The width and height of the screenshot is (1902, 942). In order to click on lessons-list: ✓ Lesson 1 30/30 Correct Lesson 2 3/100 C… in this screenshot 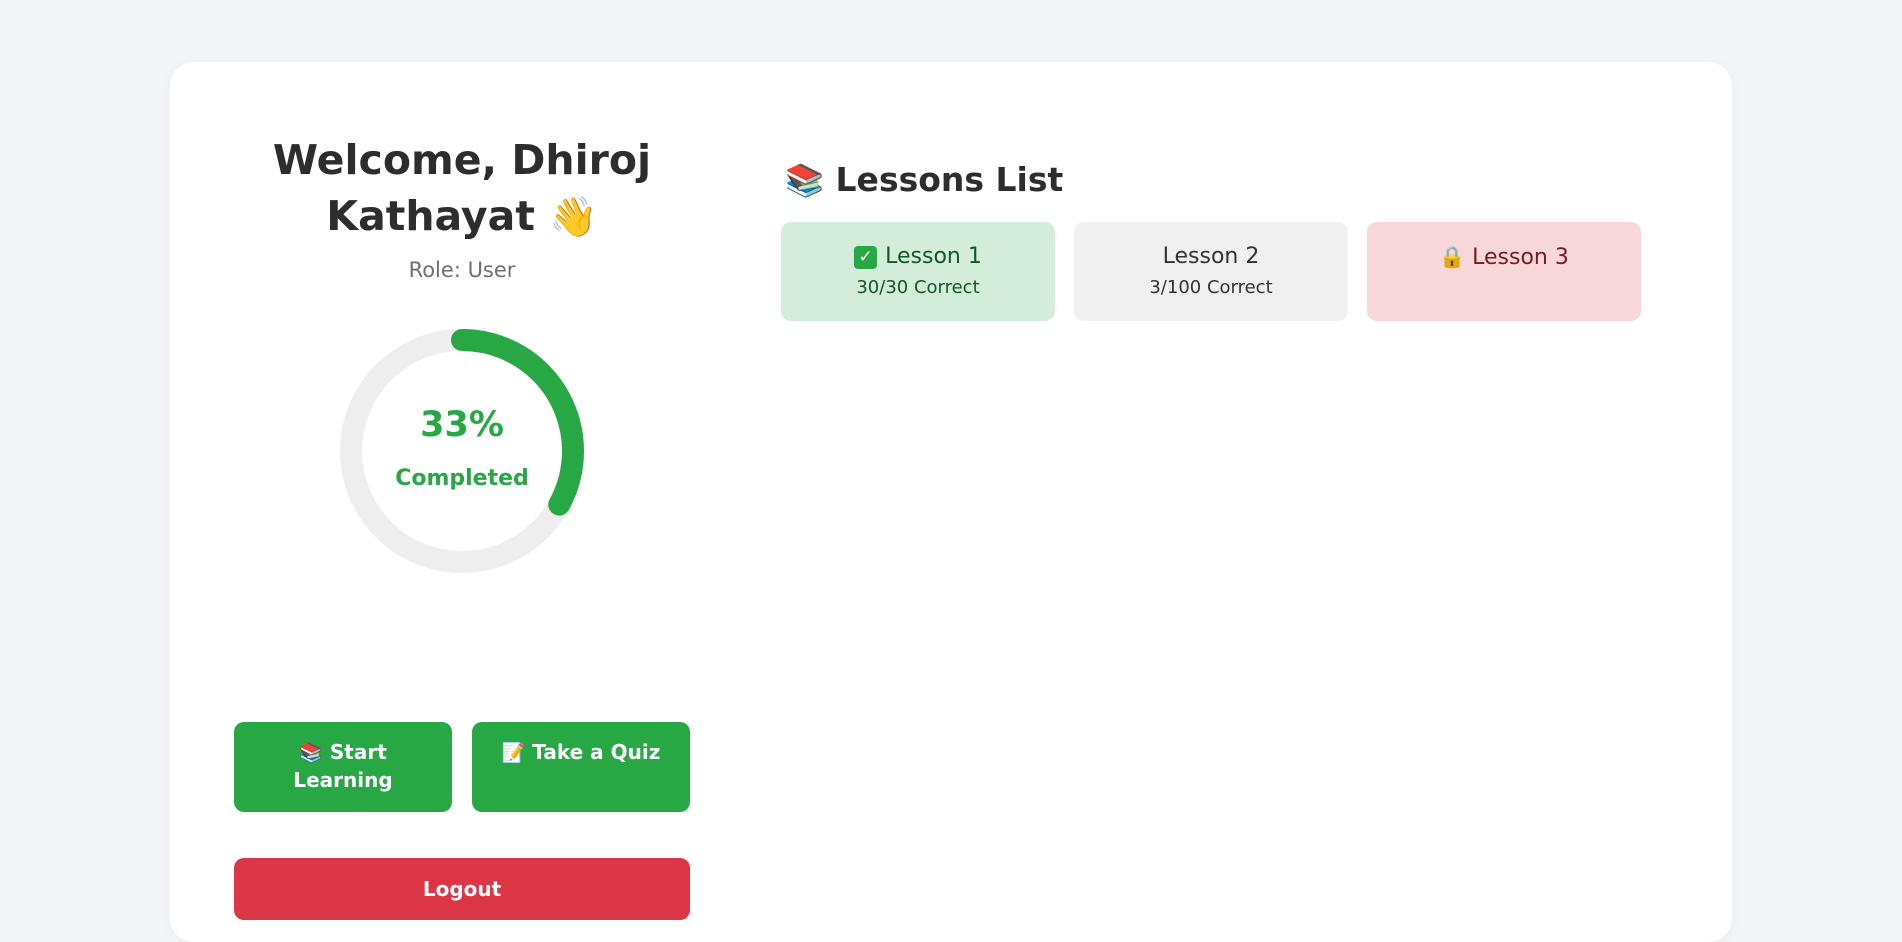, I will do `click(1221, 271)`.